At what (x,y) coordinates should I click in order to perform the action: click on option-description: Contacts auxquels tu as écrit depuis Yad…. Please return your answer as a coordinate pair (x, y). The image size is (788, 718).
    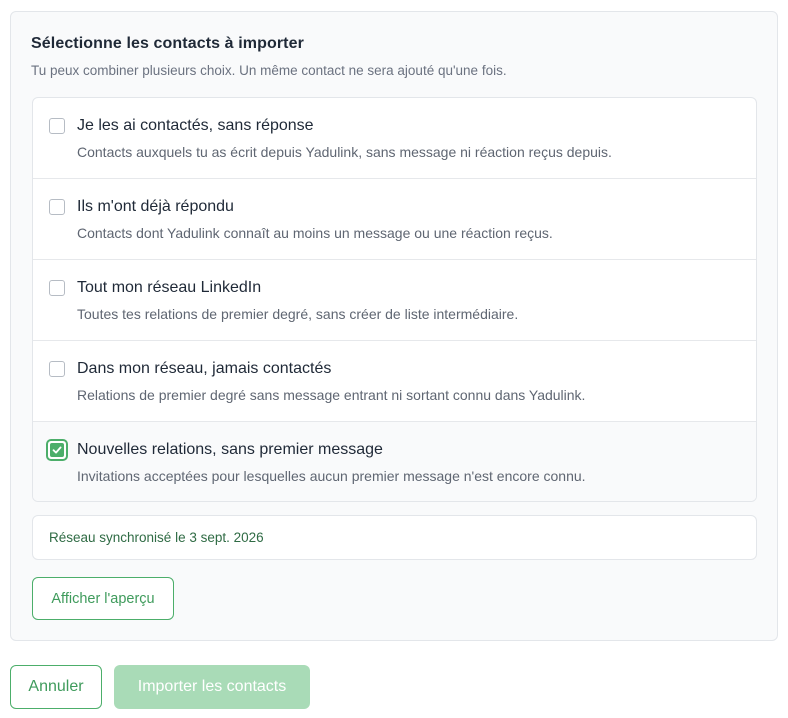
    Looking at the image, I should click on (344, 152).